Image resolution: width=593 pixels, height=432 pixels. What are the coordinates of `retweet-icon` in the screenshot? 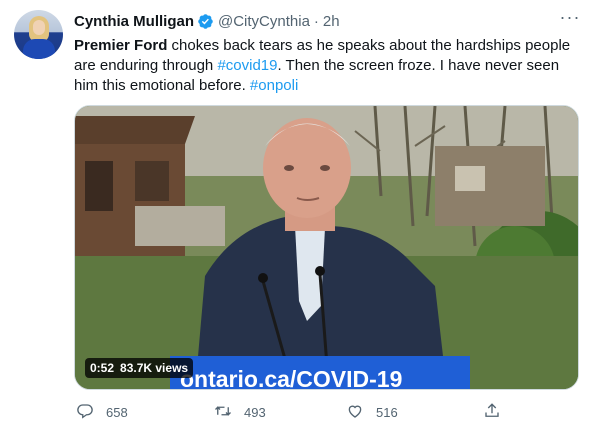 It's located at (223, 412).